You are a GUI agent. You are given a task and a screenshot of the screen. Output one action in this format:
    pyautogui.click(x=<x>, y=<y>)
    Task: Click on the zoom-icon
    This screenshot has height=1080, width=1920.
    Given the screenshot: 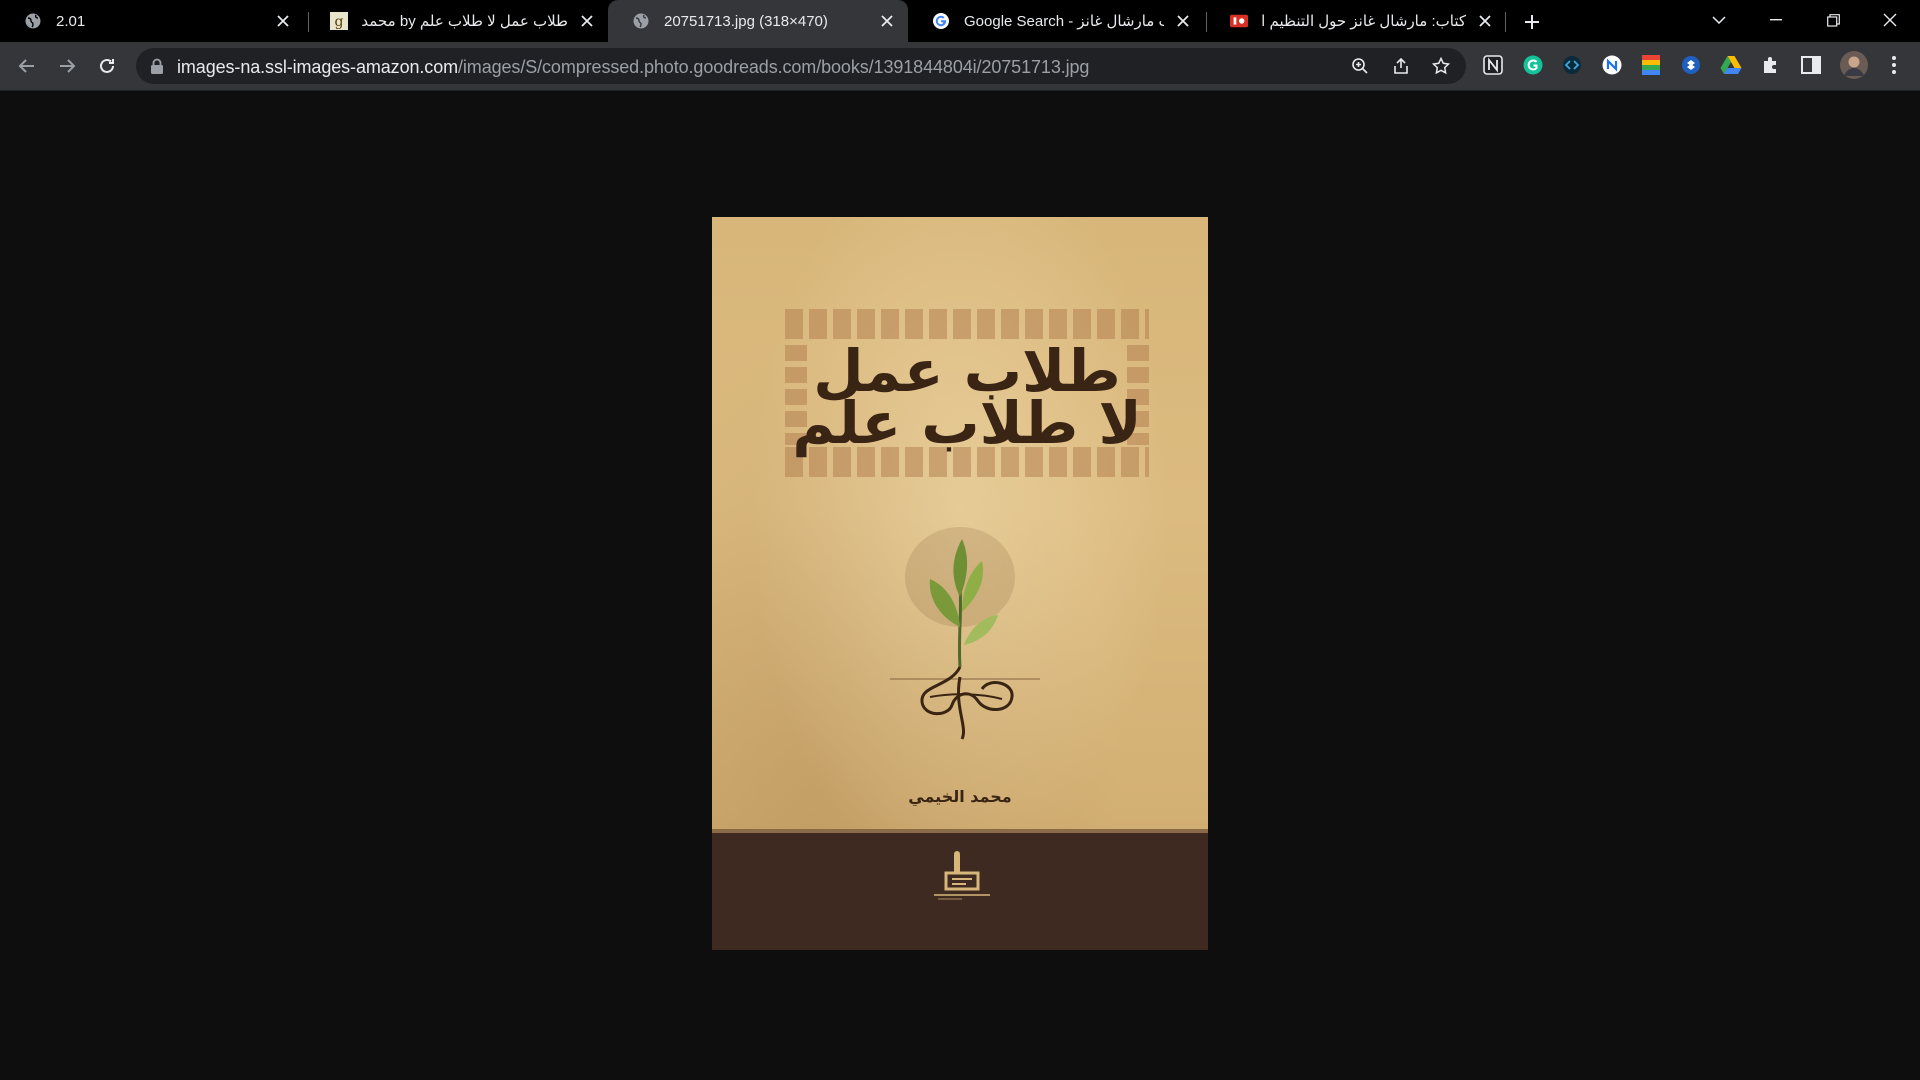 What is the action you would take?
    pyautogui.click(x=1360, y=66)
    